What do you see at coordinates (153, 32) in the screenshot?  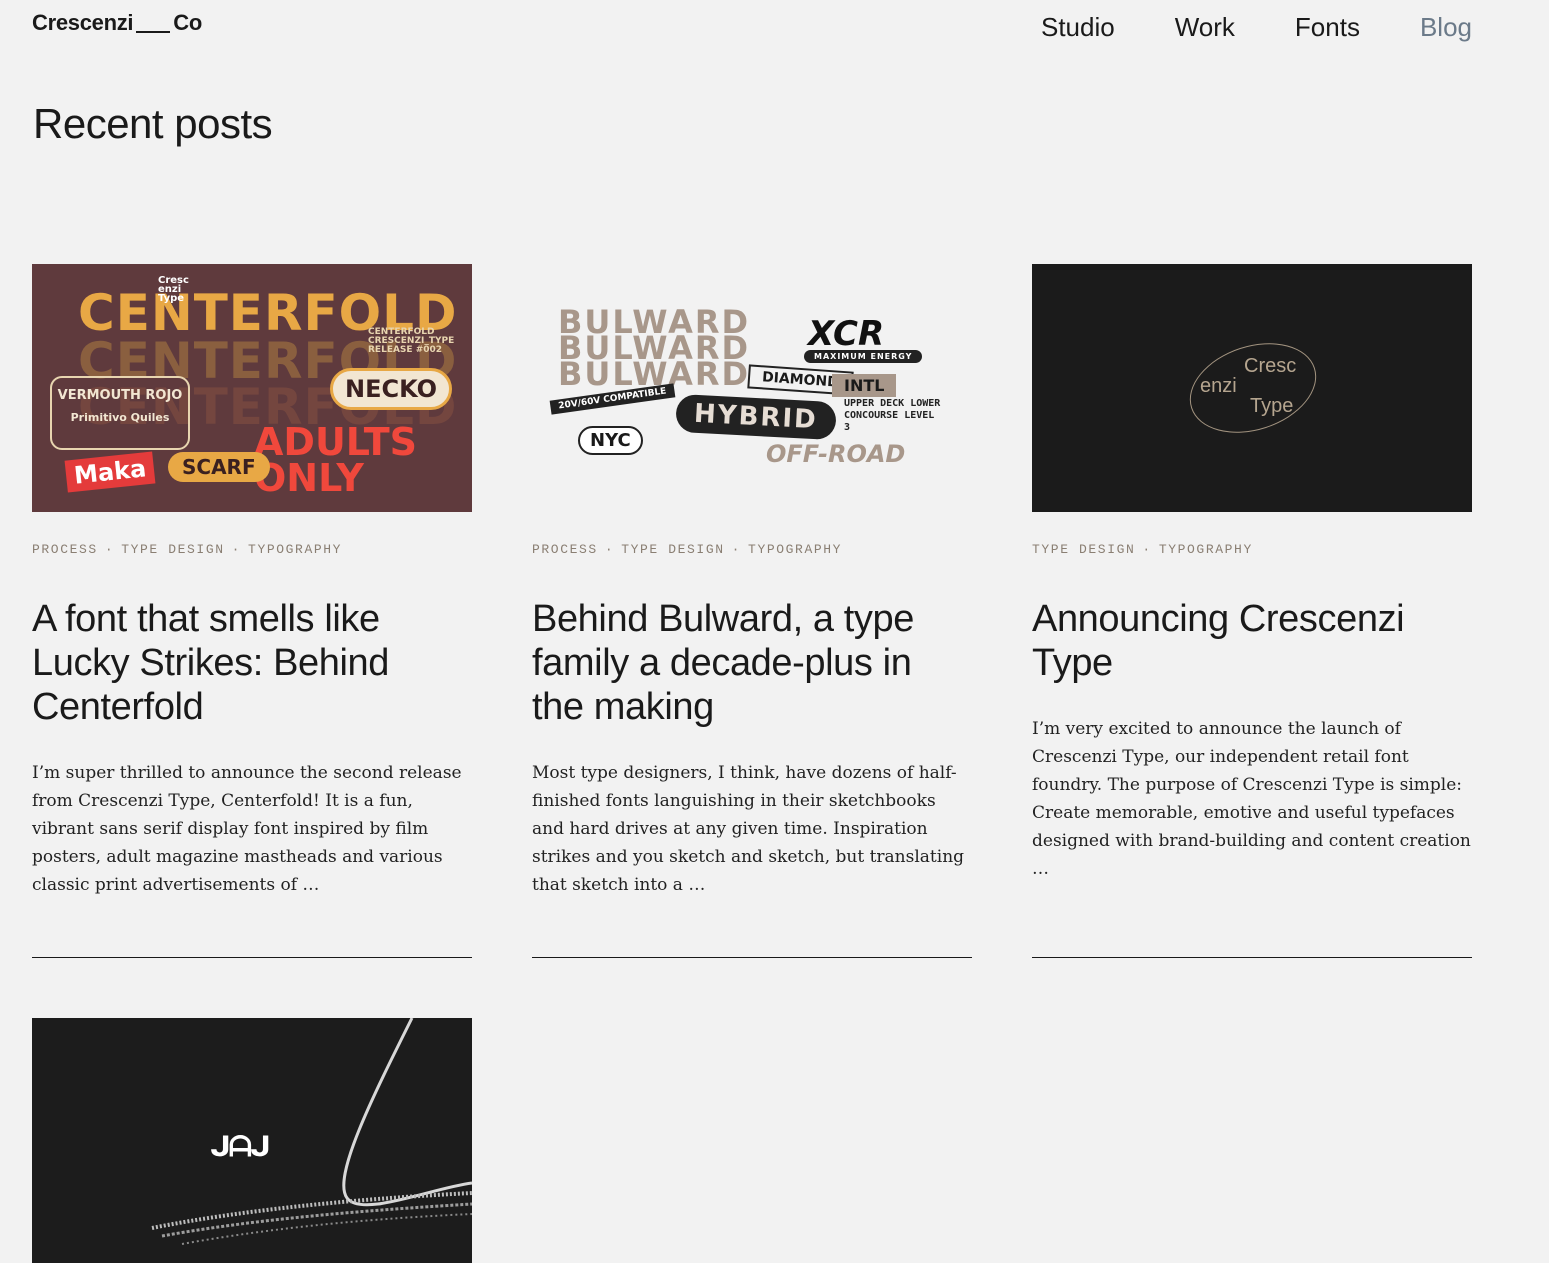 I see `brand-underscore` at bounding box center [153, 32].